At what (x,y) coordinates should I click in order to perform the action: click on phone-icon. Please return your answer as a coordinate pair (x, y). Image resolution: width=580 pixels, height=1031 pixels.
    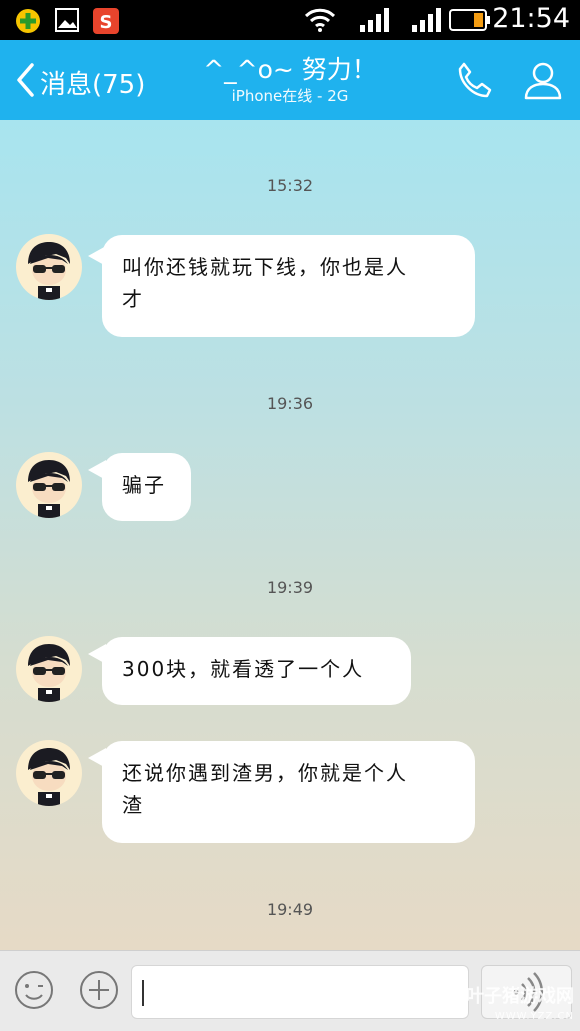
    Looking at the image, I should click on (474, 84).